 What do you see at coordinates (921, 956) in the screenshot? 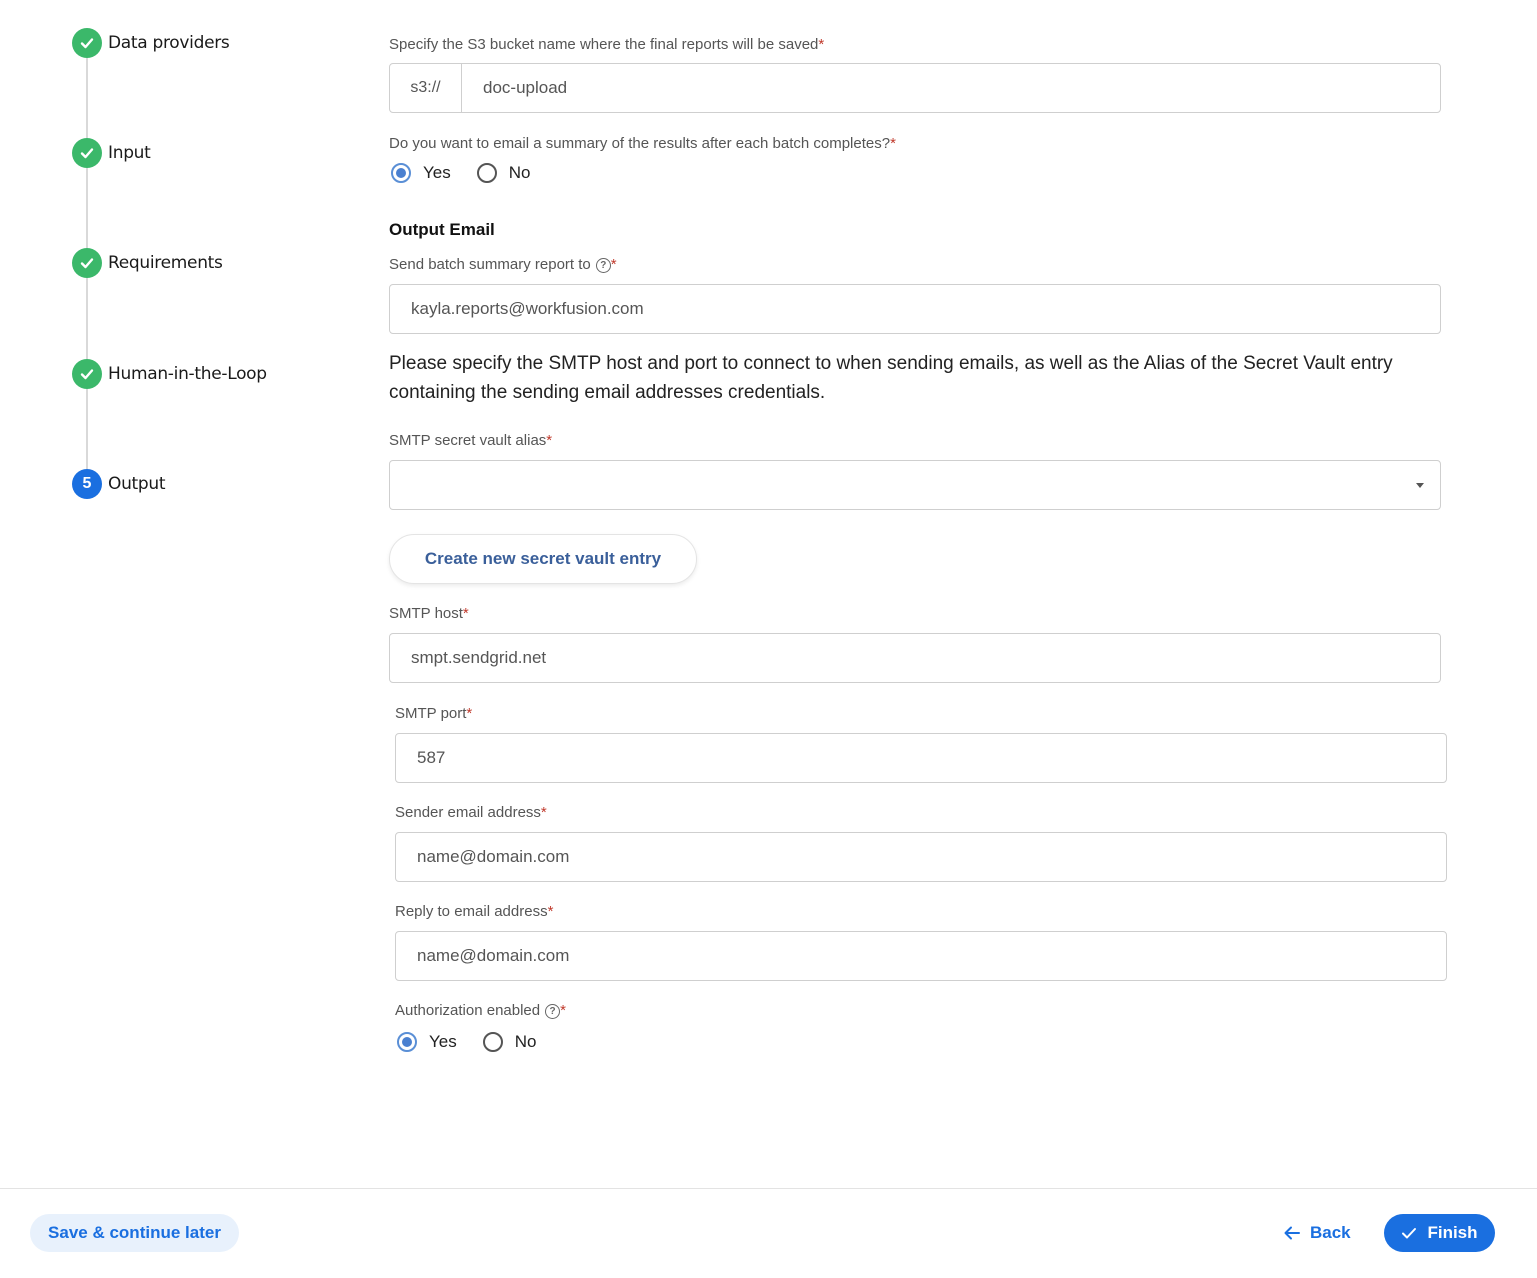
I see `reply-email-input: name@domain.com` at bounding box center [921, 956].